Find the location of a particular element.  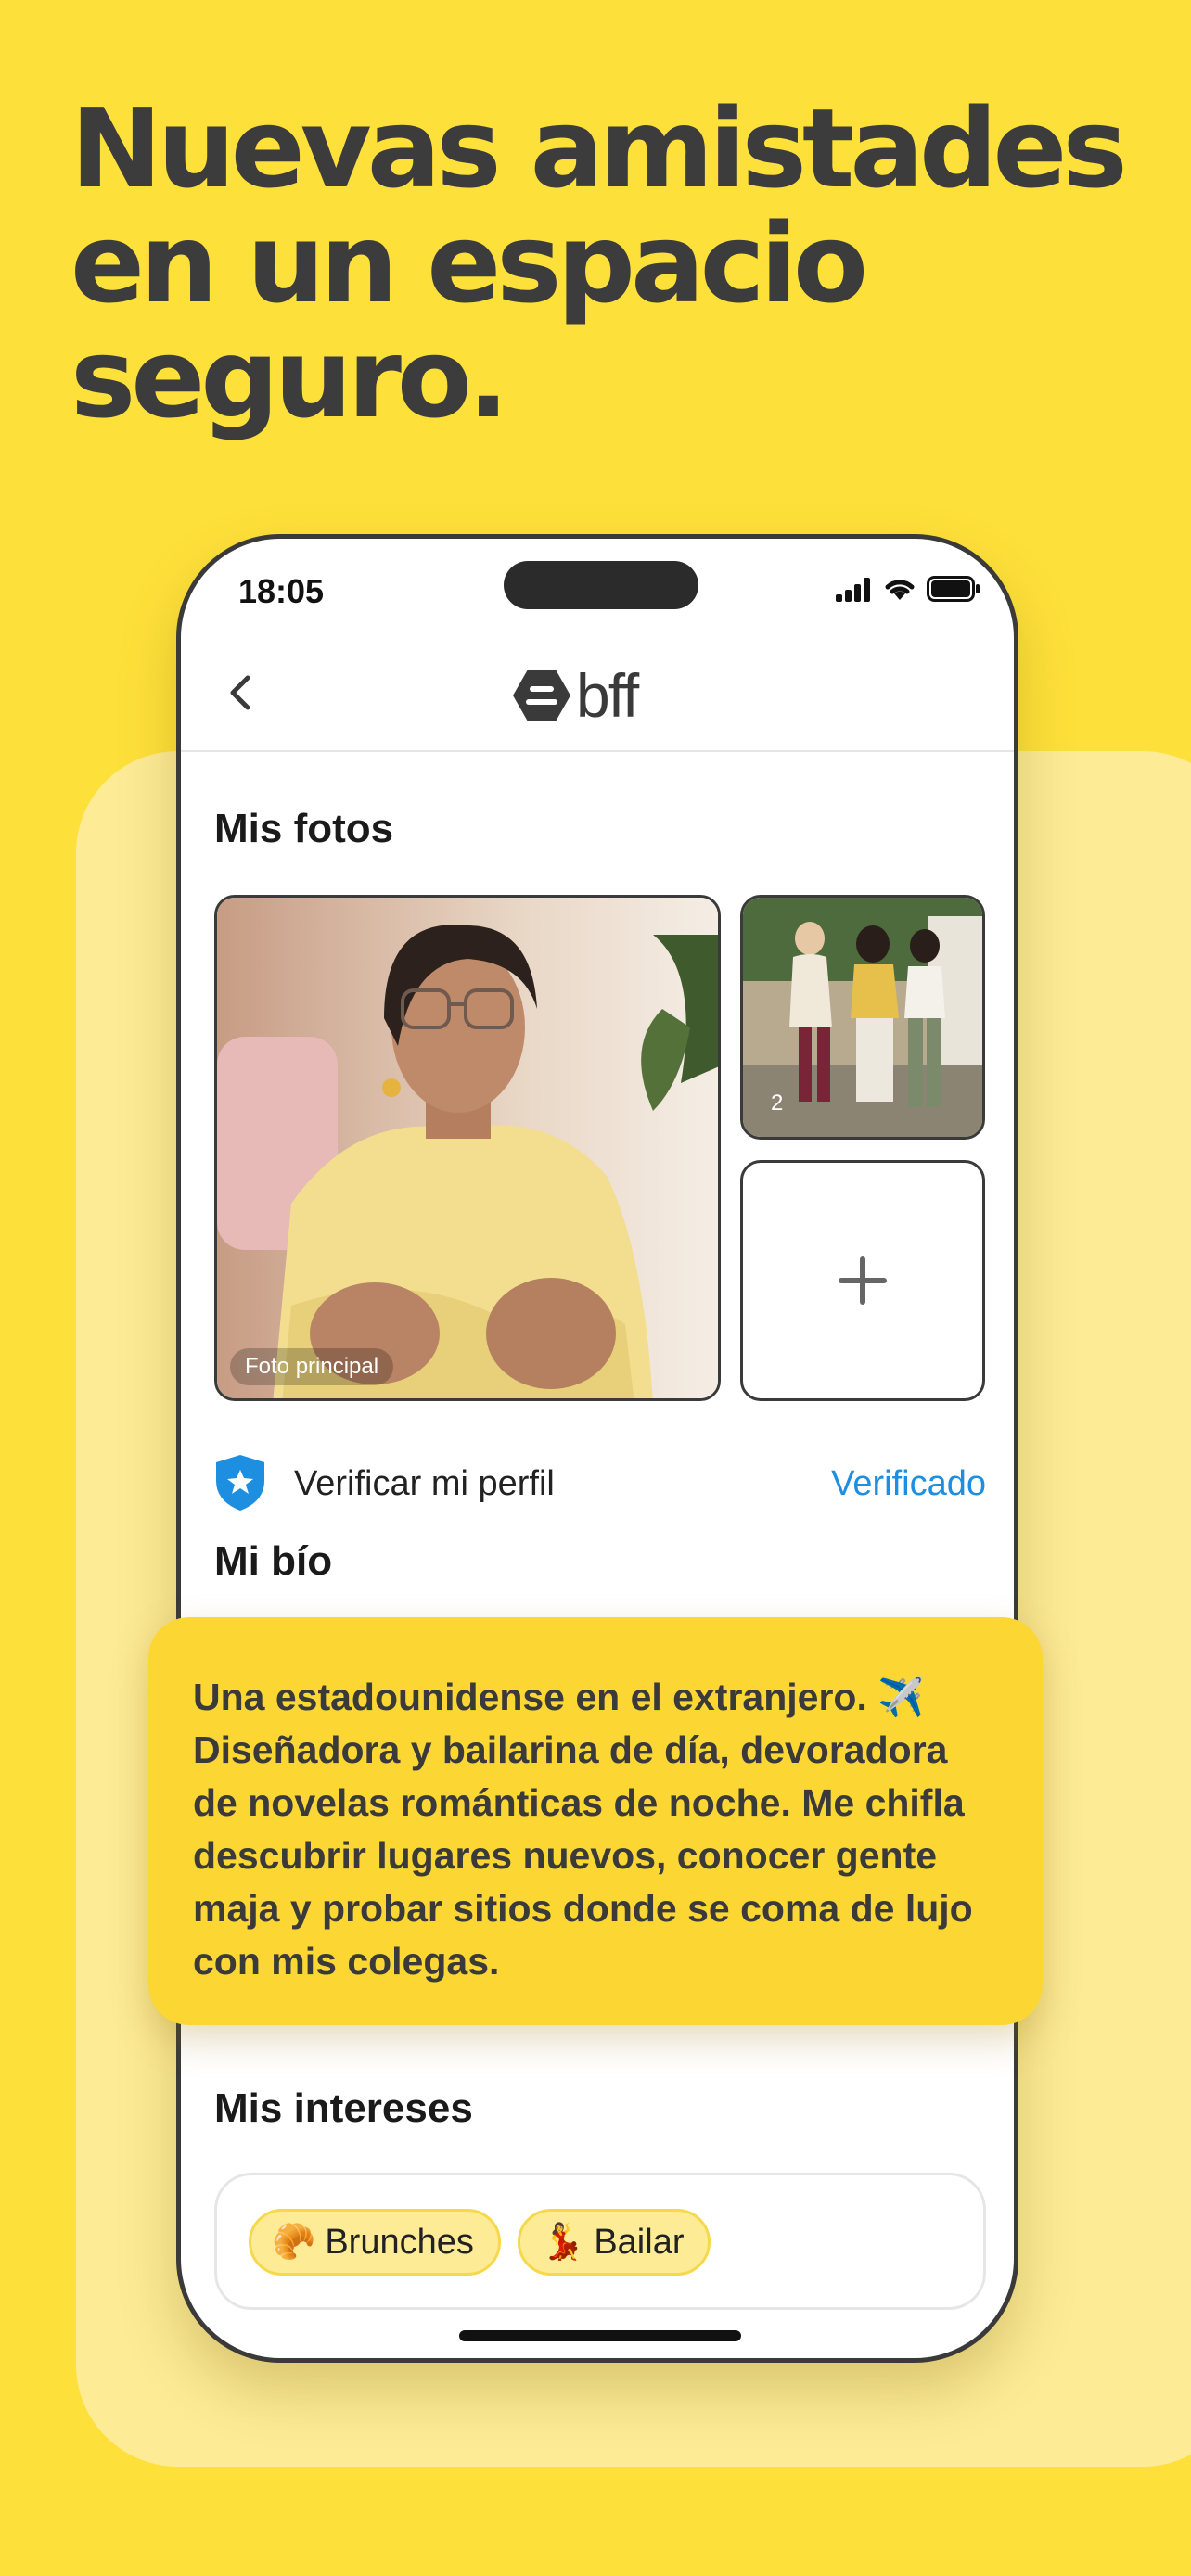

wifi-icon is located at coordinates (900, 590).